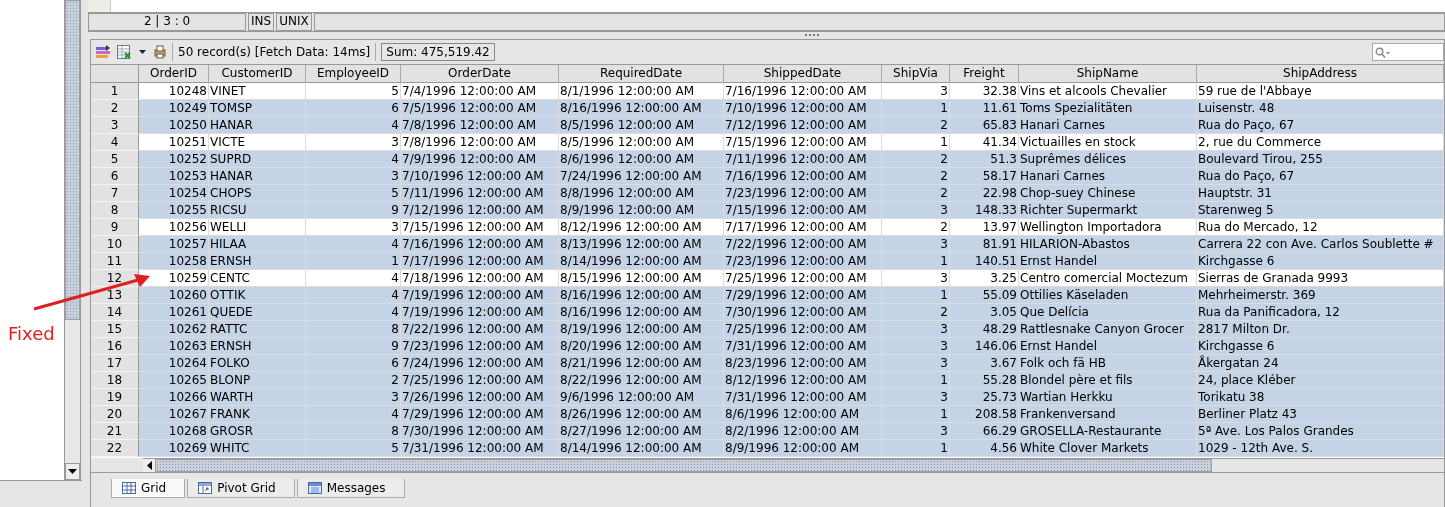  I want to click on table-row: 22 10269 WHITC 5 7/31/1996 12:00:00 AM 8/14/1996 12:00:00 AM 8/9/1996 12:00:00 AM 1 4.56 White Clover Markets 1029 - 12th Ave. S., so click(767, 448).